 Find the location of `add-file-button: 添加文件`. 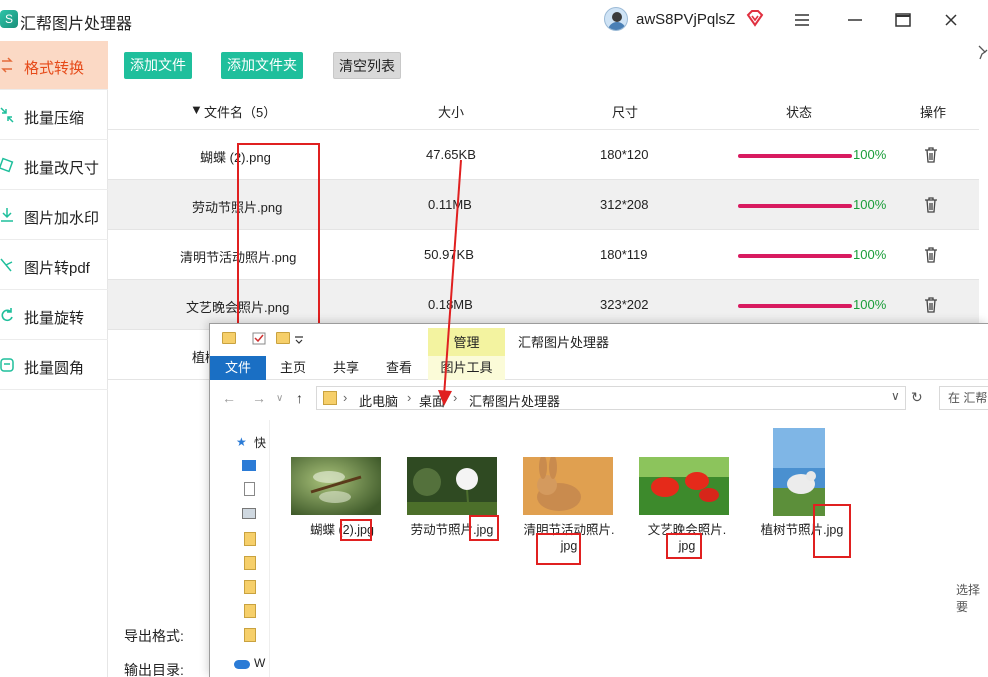

add-file-button: 添加文件 is located at coordinates (158, 65).